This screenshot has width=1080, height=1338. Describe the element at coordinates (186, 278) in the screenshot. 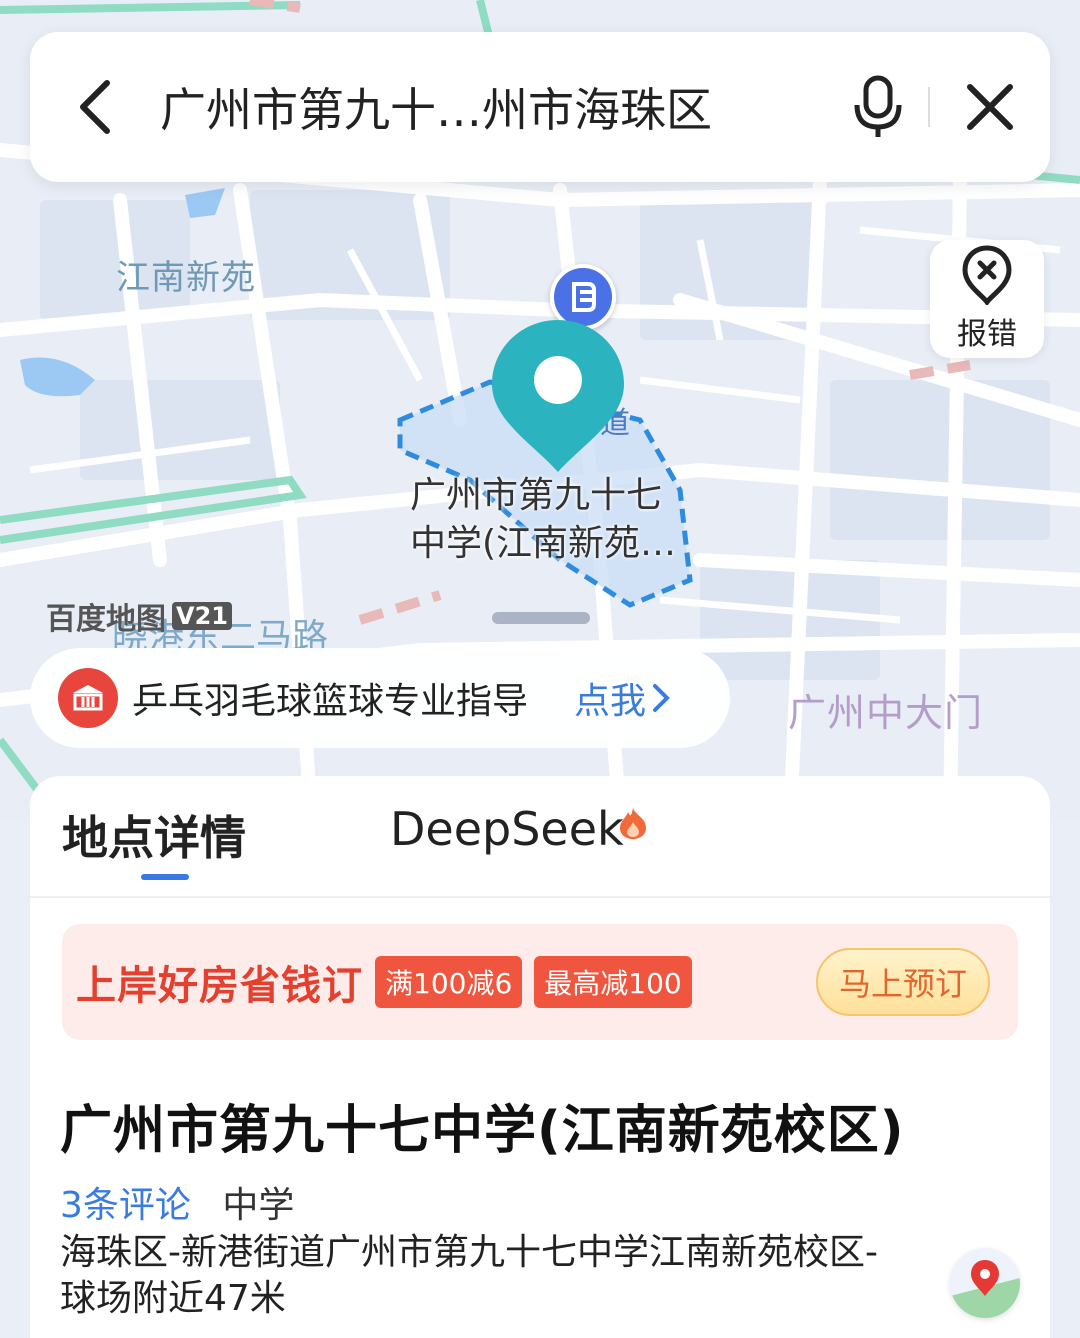

I see `map-label-jiangnan: 江南新苑` at that location.